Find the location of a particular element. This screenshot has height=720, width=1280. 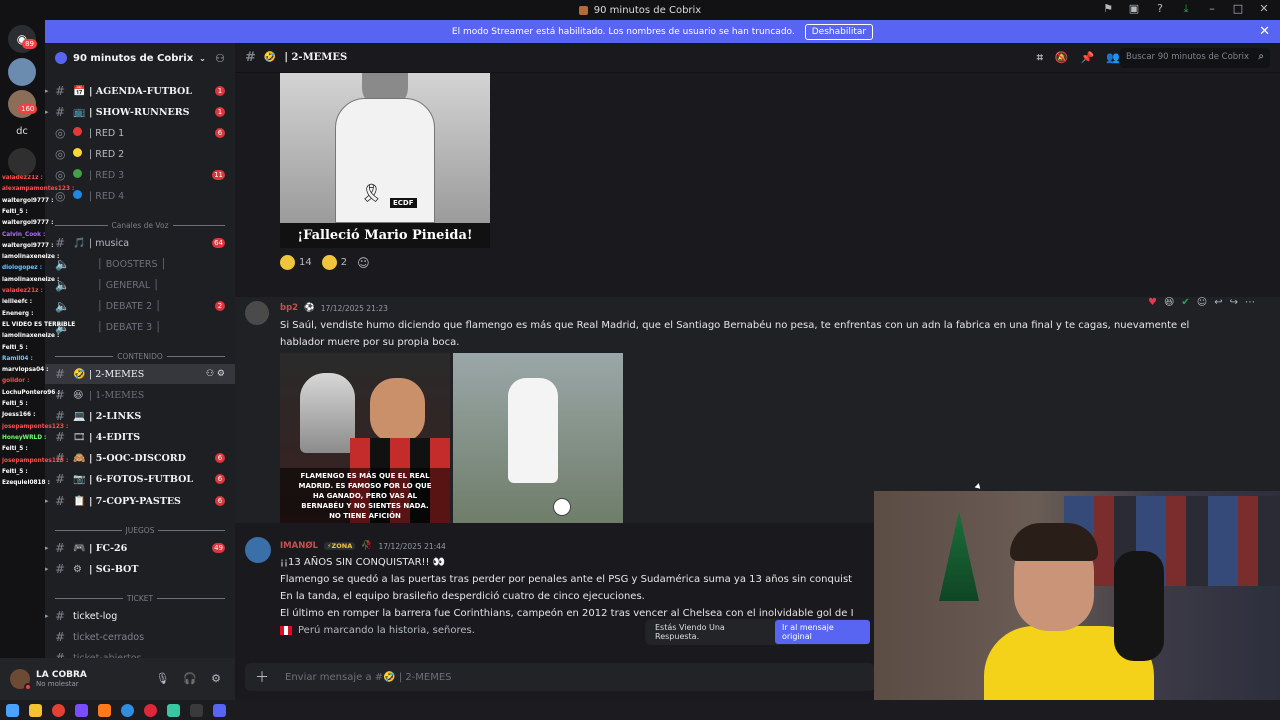

image-attachment-pineida: 🎗 ECDF ¡Falleció Mario Pineida! is located at coordinates (385, 160).